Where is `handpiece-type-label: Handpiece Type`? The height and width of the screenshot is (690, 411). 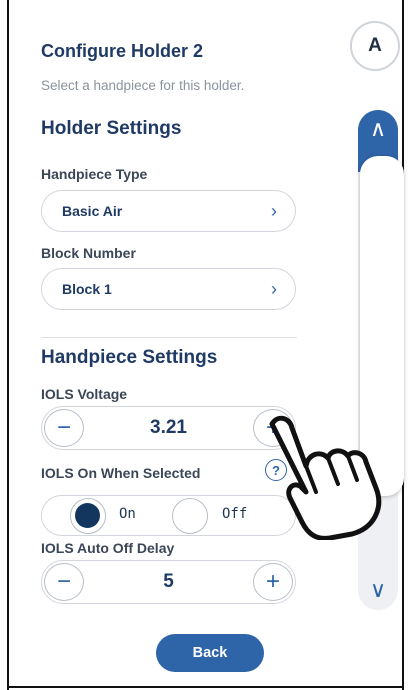 handpiece-type-label: Handpiece Type is located at coordinates (94, 174).